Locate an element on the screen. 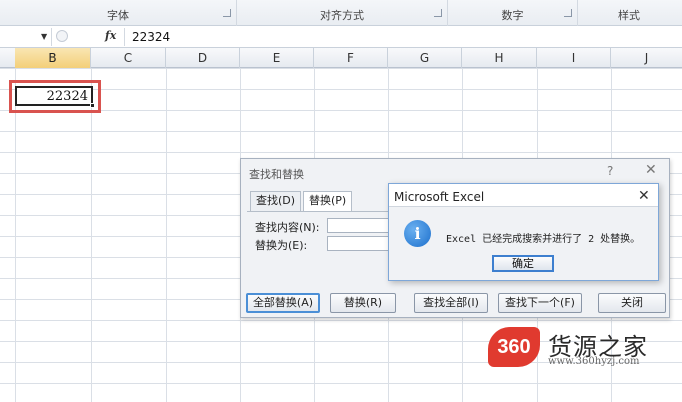  ribbon-group-font-label: 字体 is located at coordinates (118, 15).